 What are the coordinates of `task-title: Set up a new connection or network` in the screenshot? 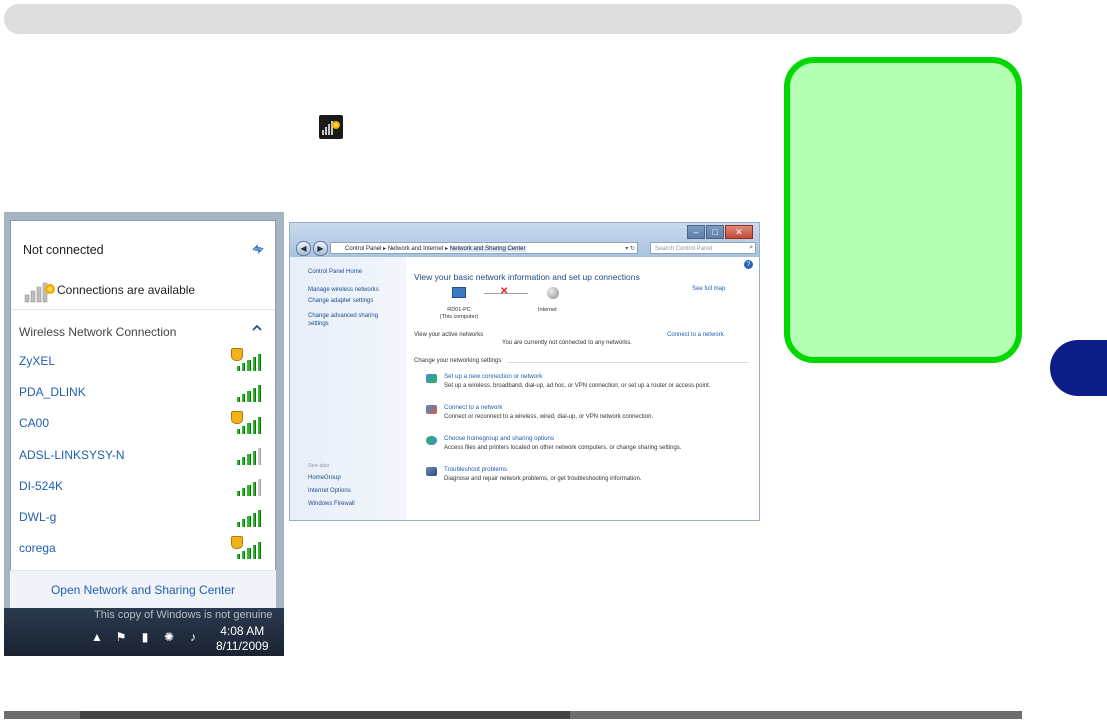 It's located at (493, 376).